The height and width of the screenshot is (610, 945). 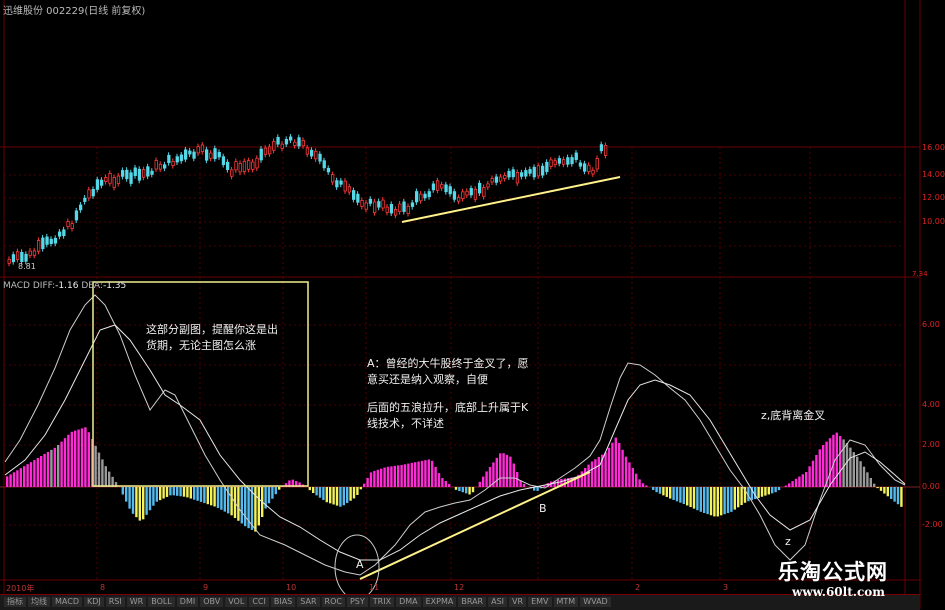 I want to click on indicator-tab: CCI, so click(x=259, y=602).